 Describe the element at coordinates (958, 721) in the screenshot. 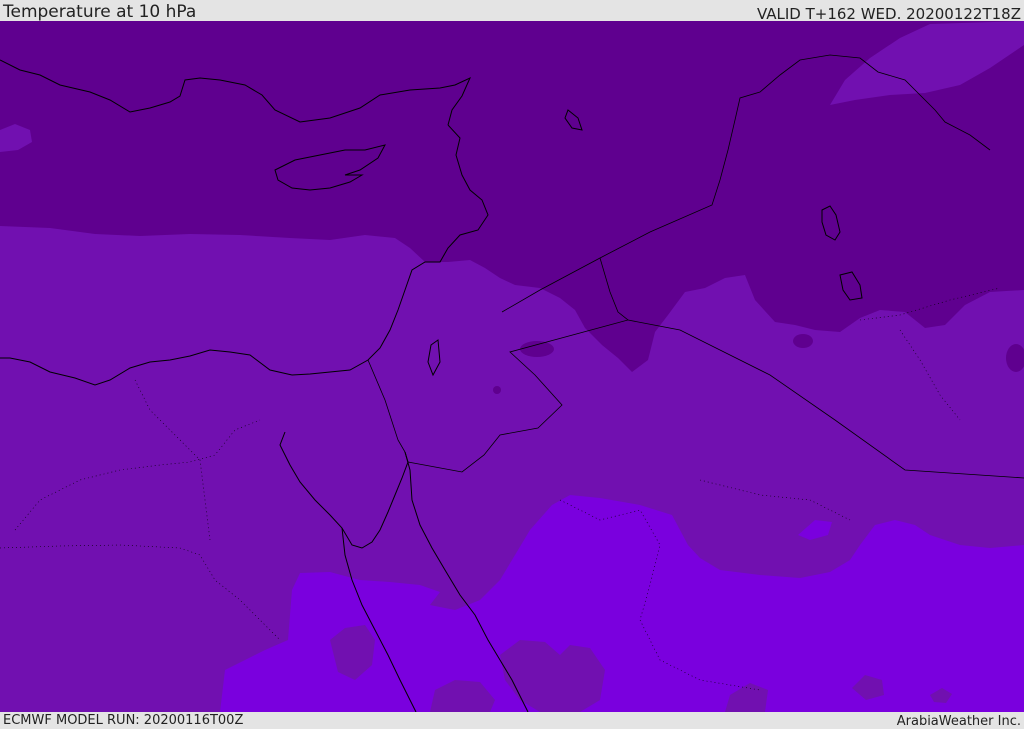

I see `credit-label: ArabiaWeather Inc.` at that location.